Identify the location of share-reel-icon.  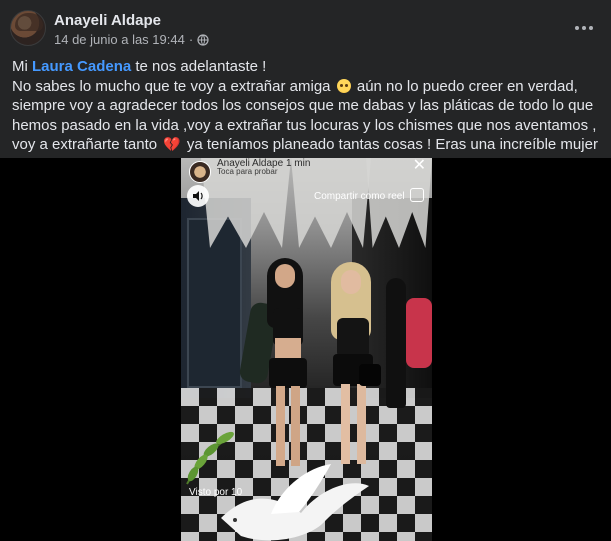
(417, 195).